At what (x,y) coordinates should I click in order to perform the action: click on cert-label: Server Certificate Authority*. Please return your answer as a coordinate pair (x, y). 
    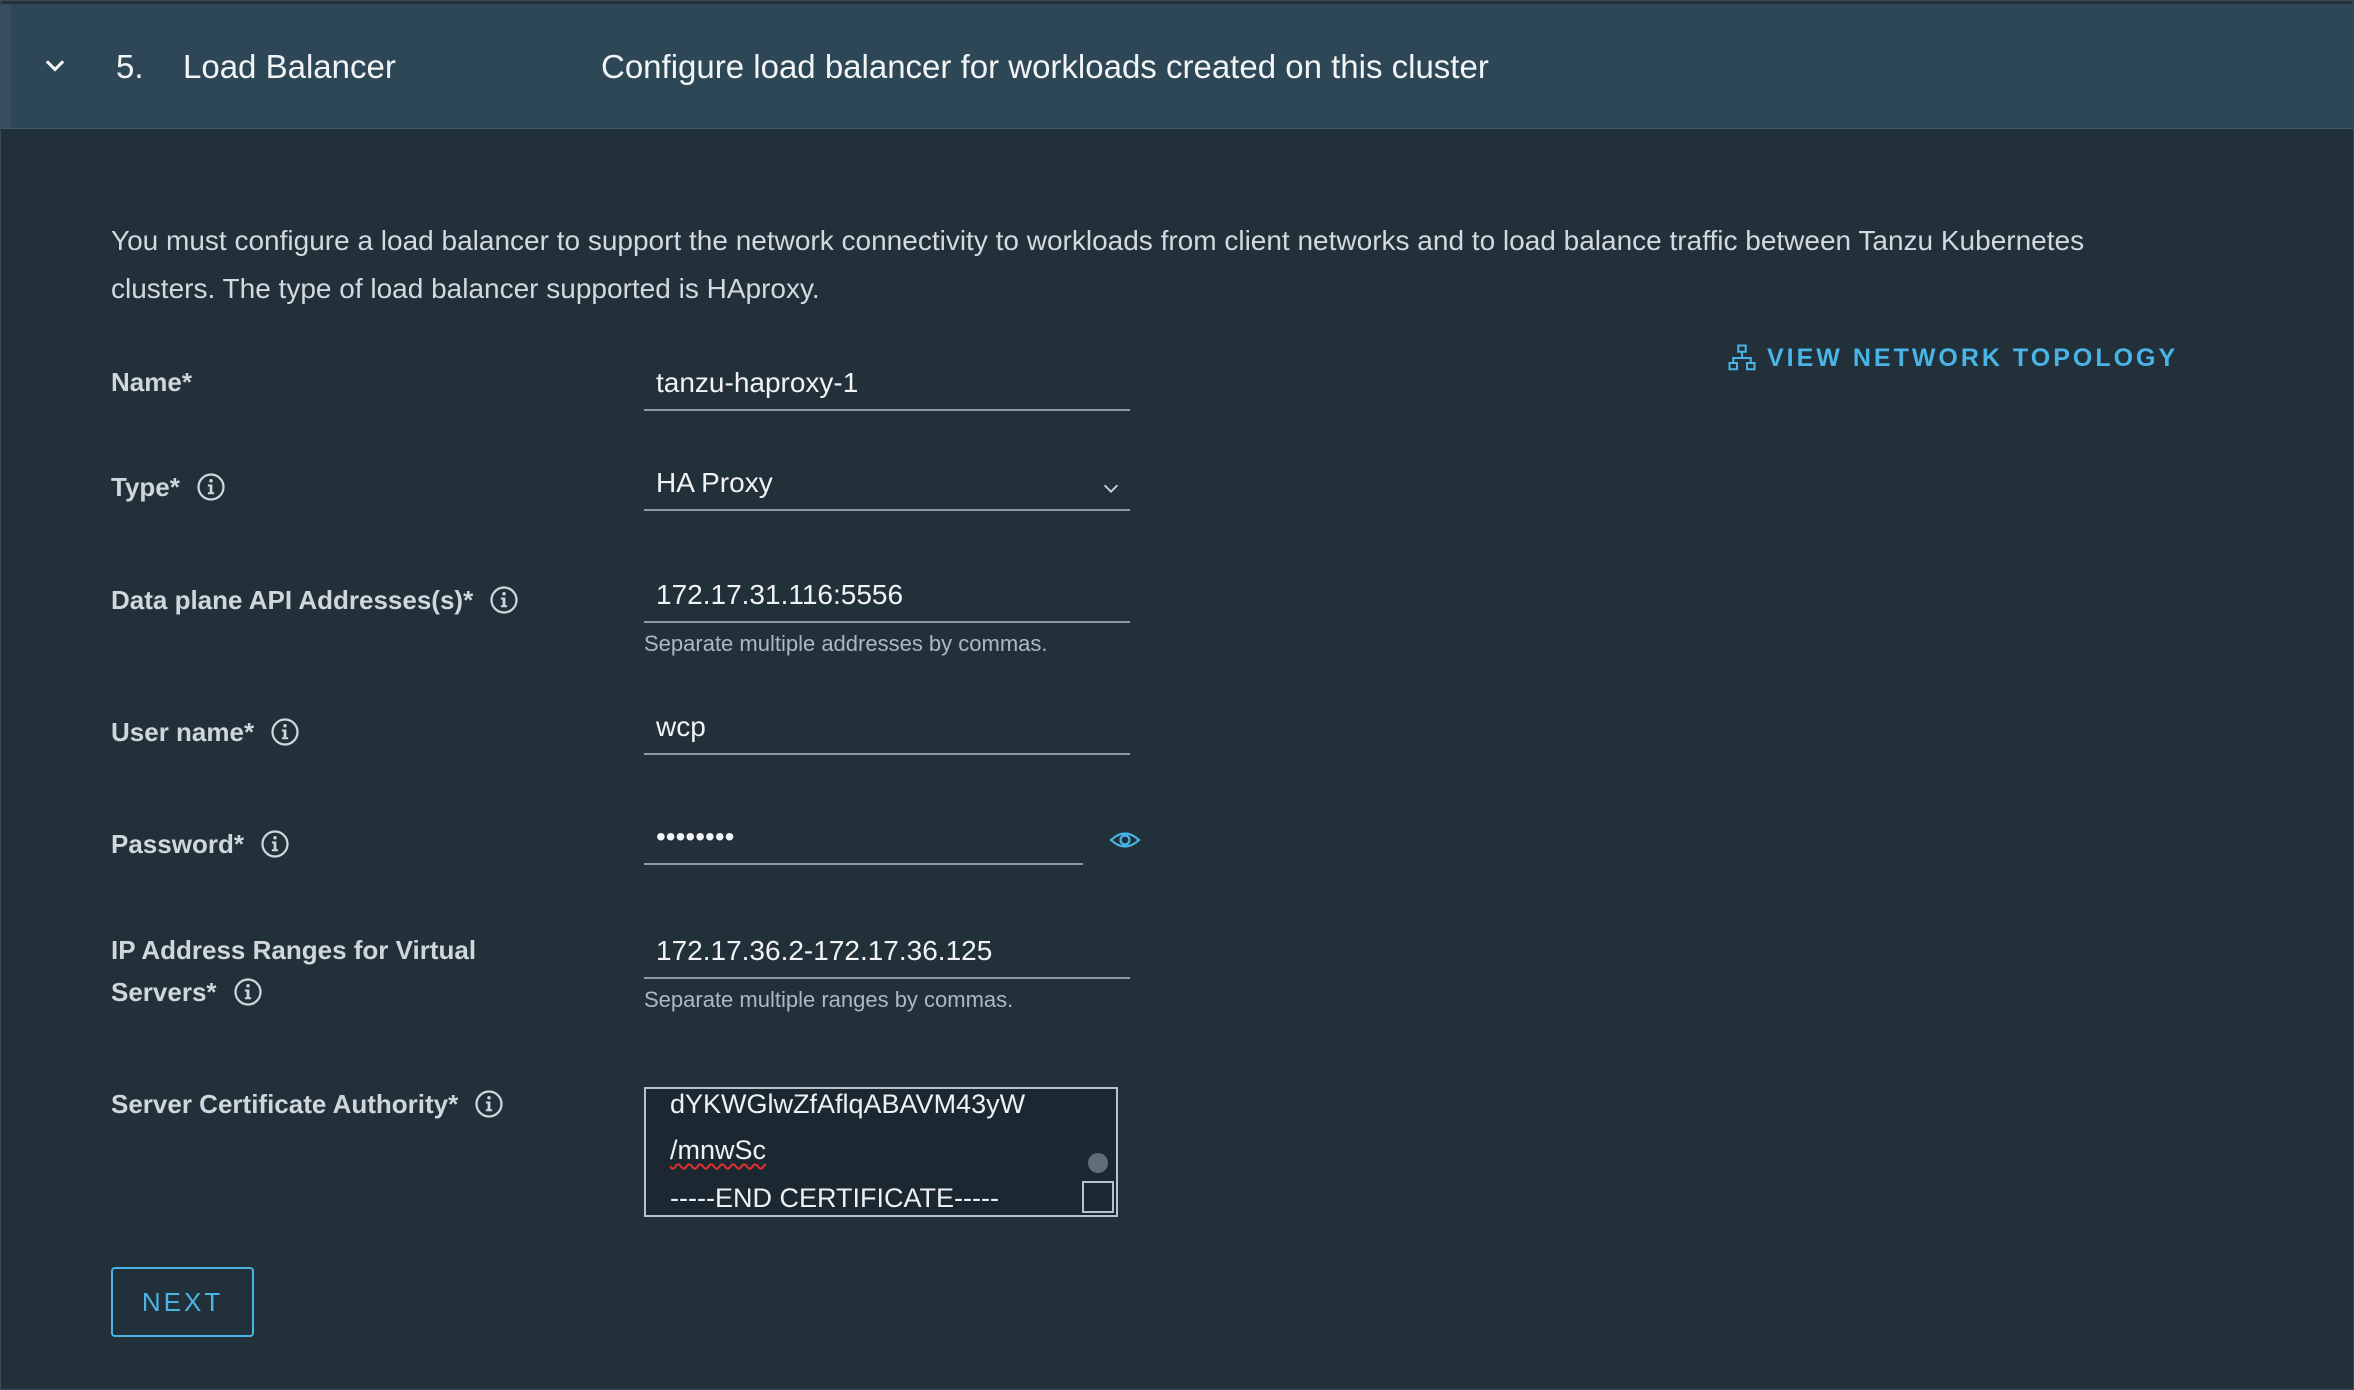
    Looking at the image, I should click on (307, 1104).